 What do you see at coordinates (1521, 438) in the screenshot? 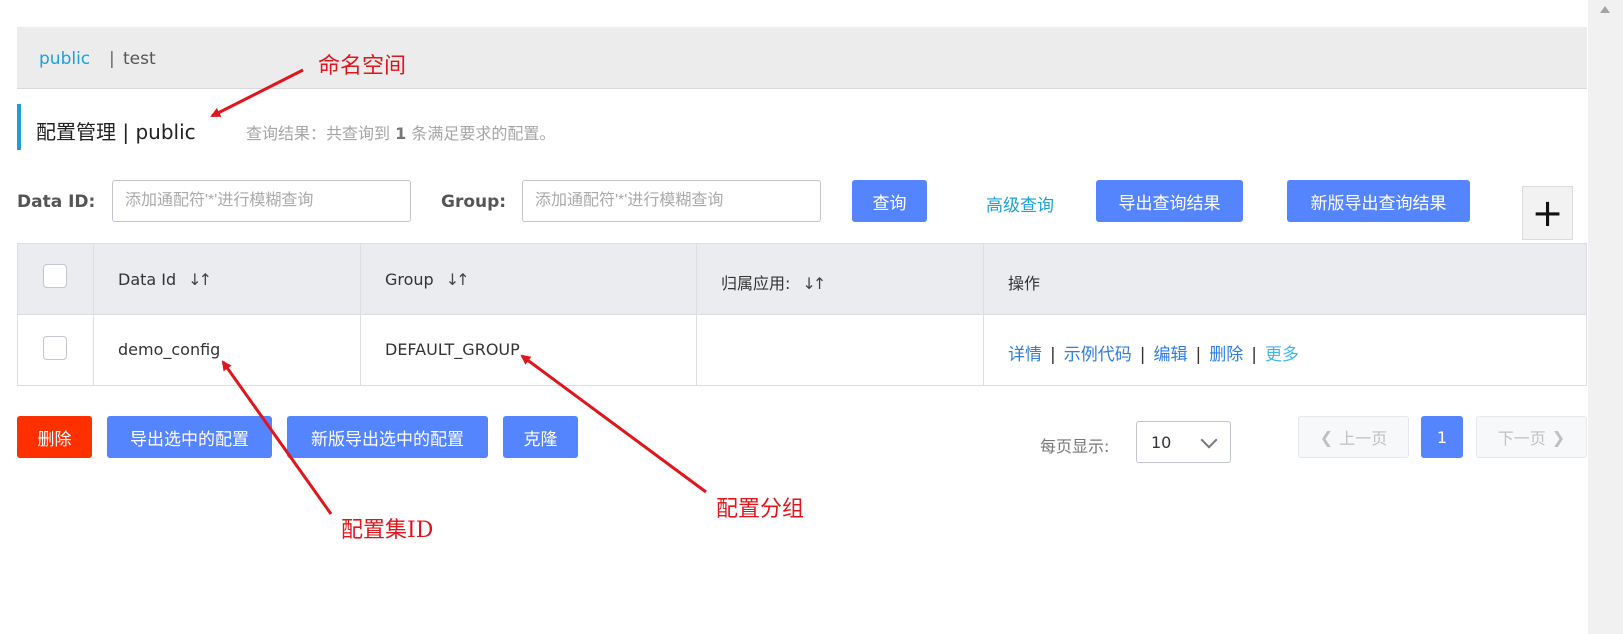
I see `next-page-label: 下一页` at bounding box center [1521, 438].